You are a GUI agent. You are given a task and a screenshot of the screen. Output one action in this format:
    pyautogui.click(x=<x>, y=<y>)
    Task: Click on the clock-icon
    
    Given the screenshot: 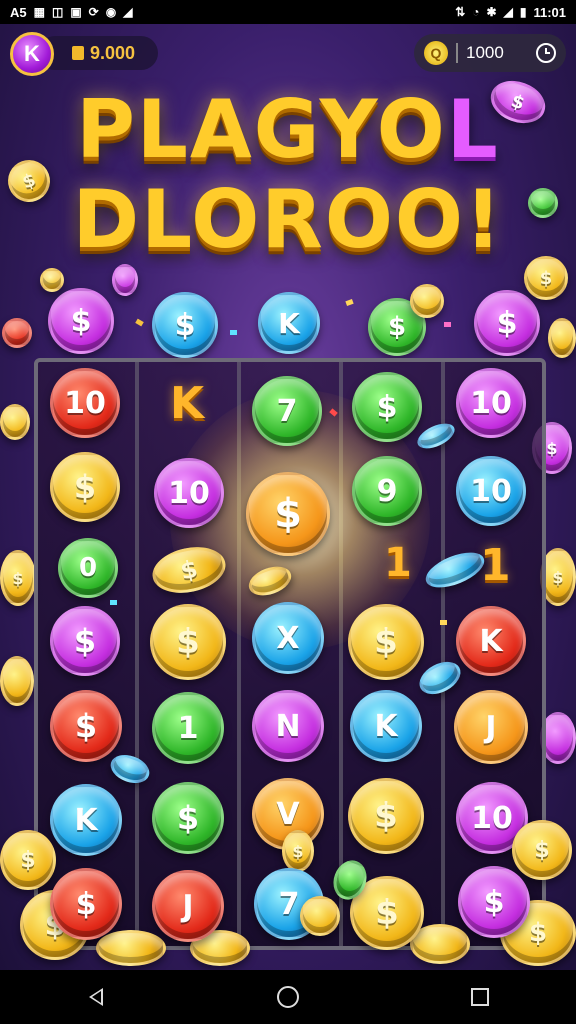 What is the action you would take?
    pyautogui.click(x=546, y=53)
    